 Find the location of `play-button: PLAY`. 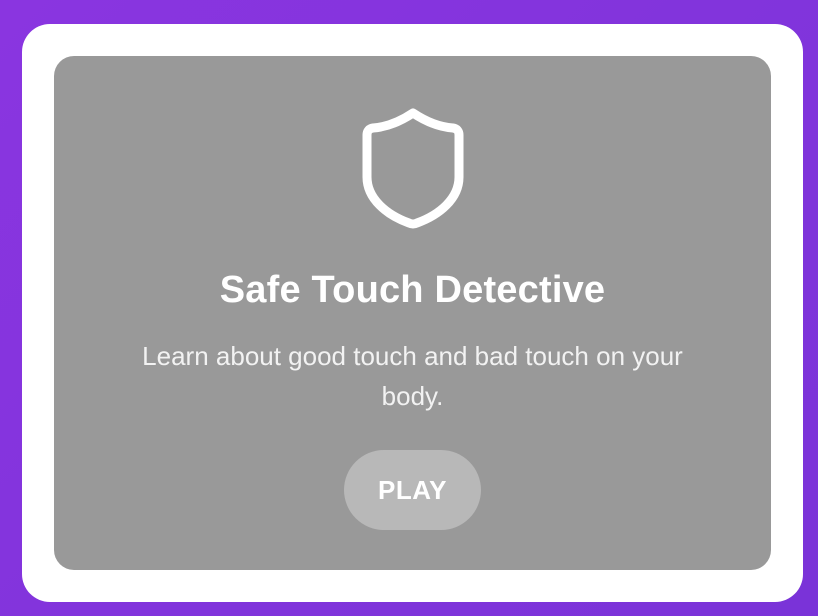

play-button: PLAY is located at coordinates (412, 490).